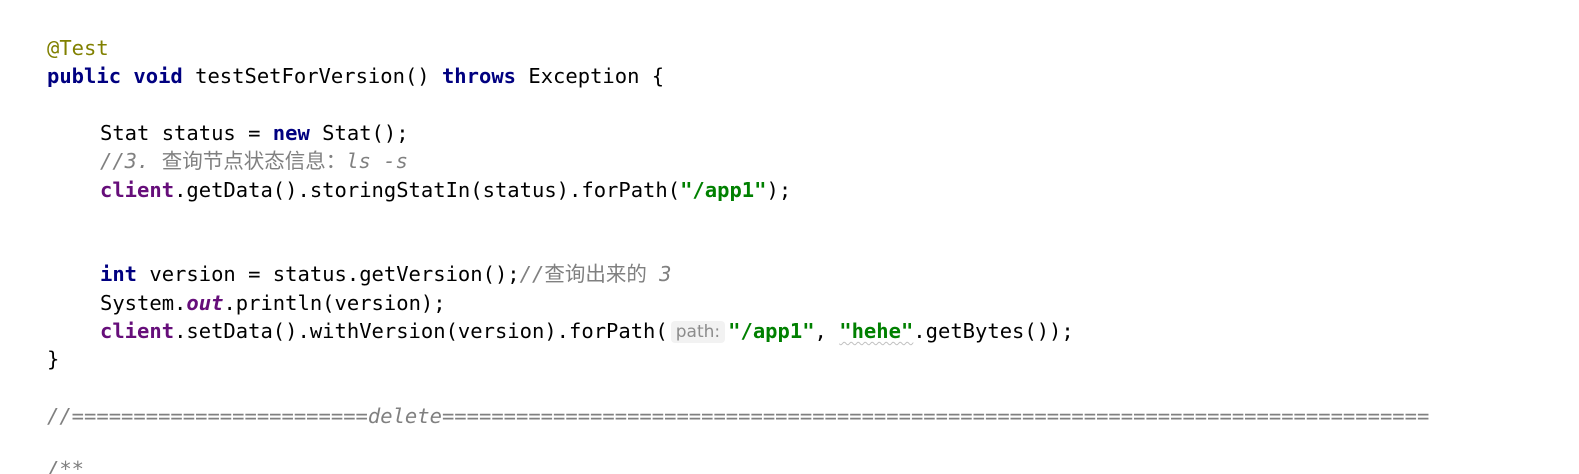 Image resolution: width=1579 pixels, height=474 pixels. What do you see at coordinates (595, 274) in the screenshot?
I see `version-comment-chinese: 查询出来的` at bounding box center [595, 274].